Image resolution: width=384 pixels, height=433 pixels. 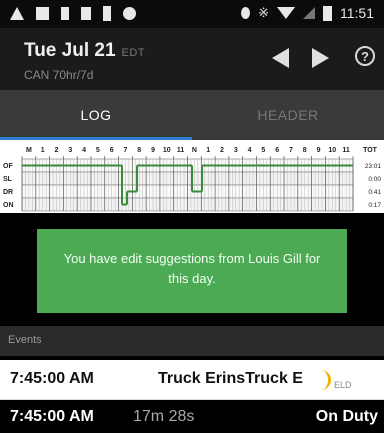 I want to click on chevron-right-icon, so click(x=320, y=58).